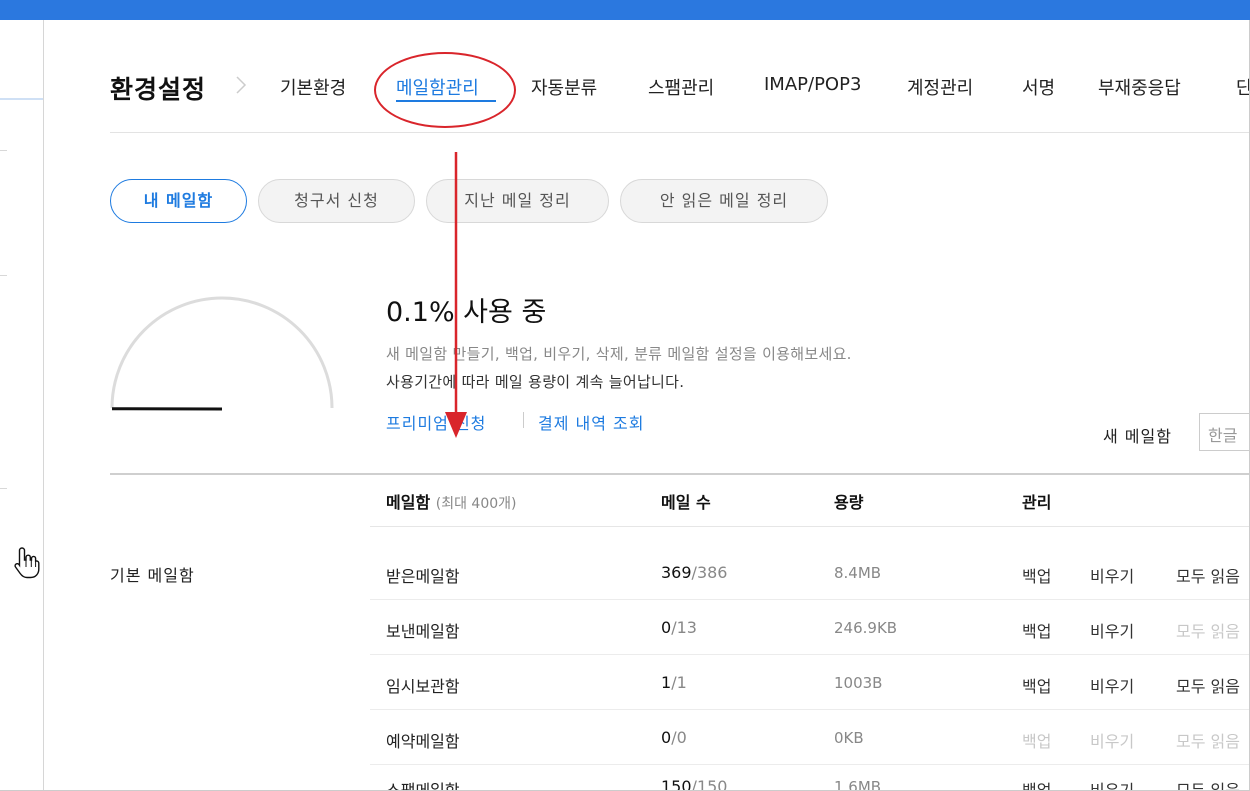  Describe the element at coordinates (241, 85) in the screenshot. I see `chevron-right-icon` at that location.